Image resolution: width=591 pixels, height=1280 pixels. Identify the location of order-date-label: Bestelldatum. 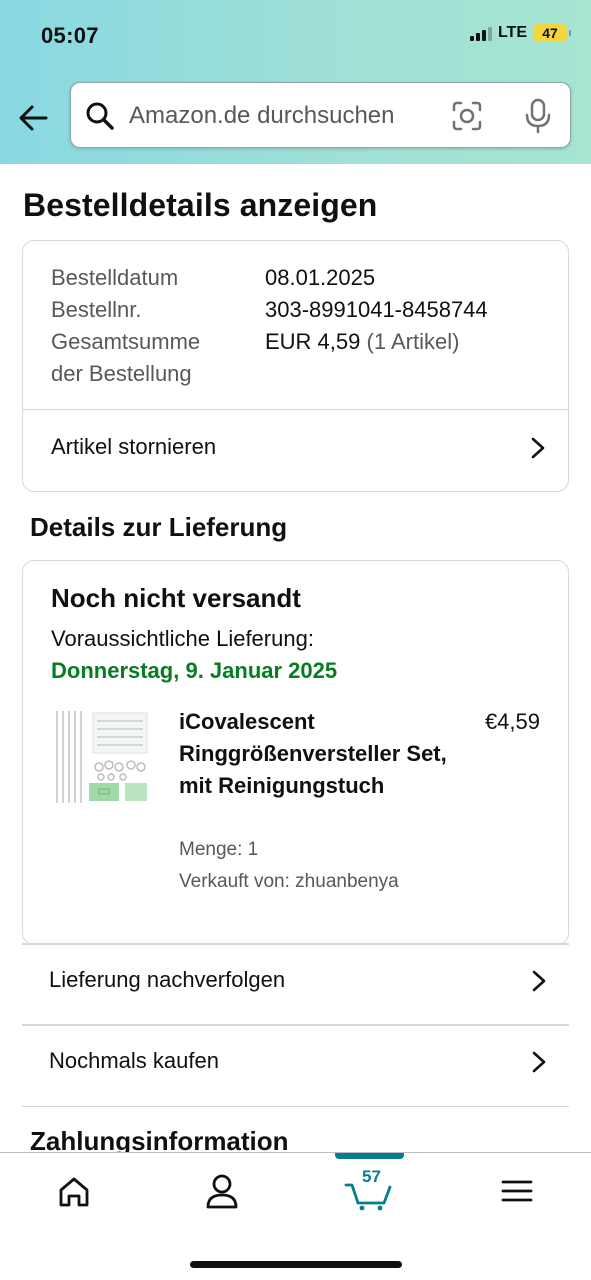
(115, 277).